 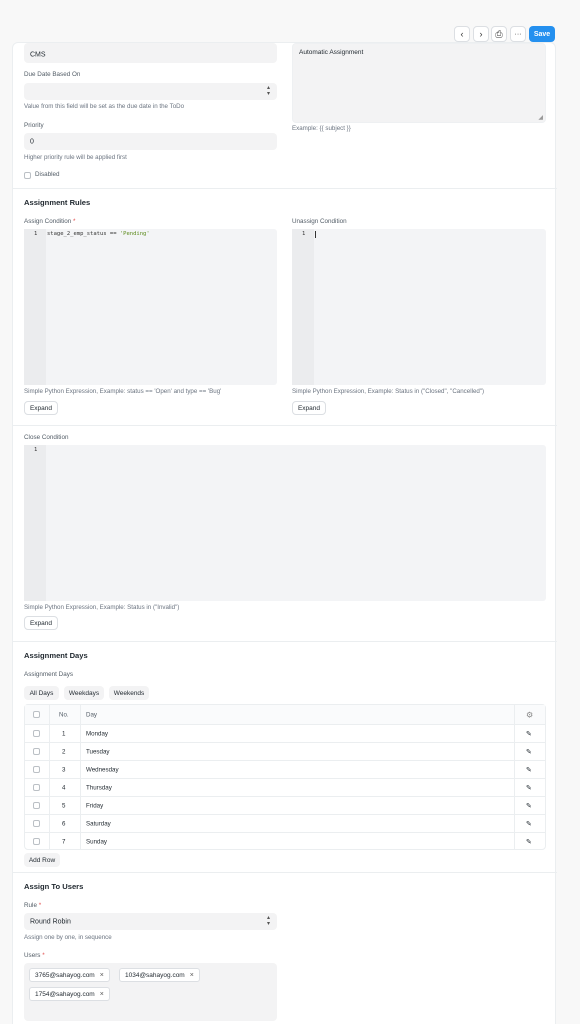 What do you see at coordinates (95, 805) in the screenshot?
I see `row-day: Friday` at bounding box center [95, 805].